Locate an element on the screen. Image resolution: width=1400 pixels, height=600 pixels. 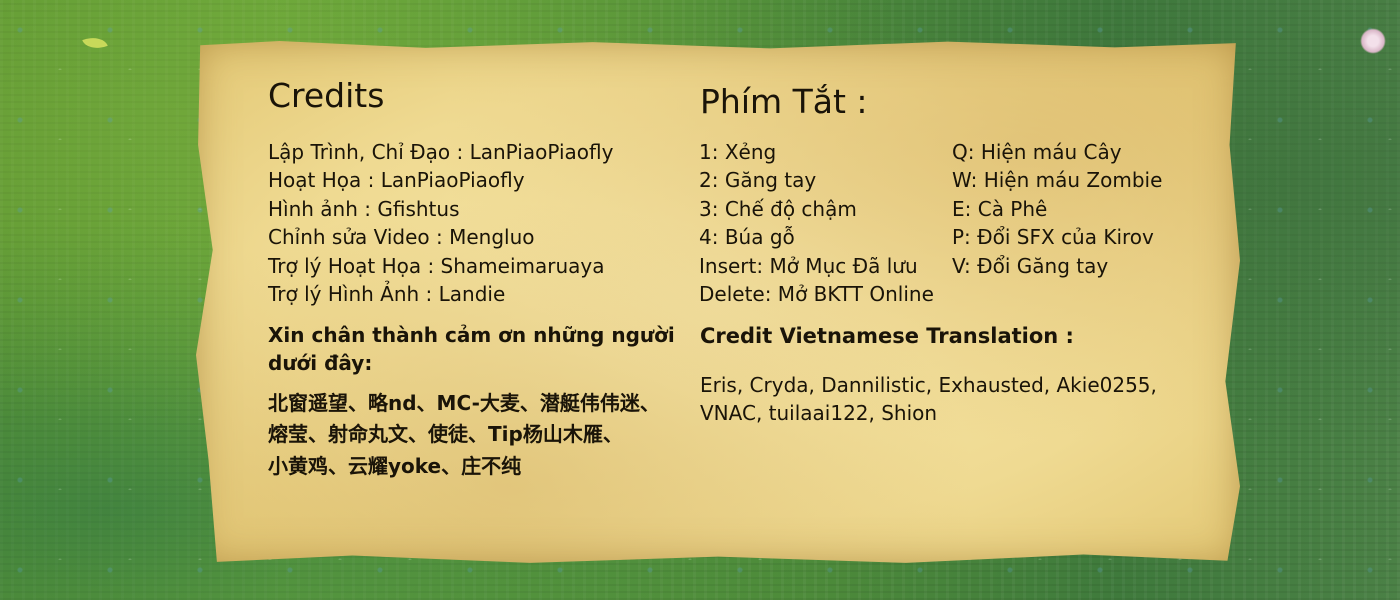
shortcut-line: 3: Chế độ chậm is located at coordinates (778, 209).